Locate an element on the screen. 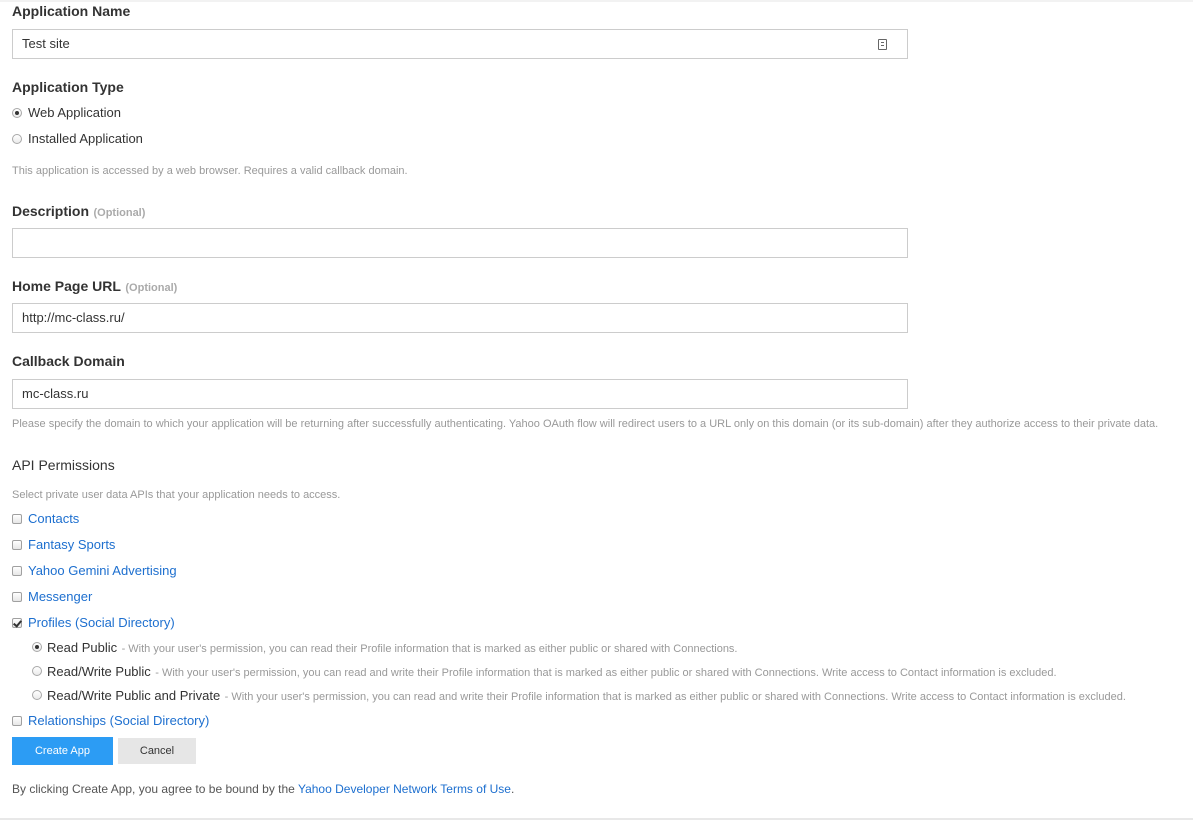 This screenshot has width=1193, height=820. description-label-row: Description (Optional) is located at coordinates (78, 212).